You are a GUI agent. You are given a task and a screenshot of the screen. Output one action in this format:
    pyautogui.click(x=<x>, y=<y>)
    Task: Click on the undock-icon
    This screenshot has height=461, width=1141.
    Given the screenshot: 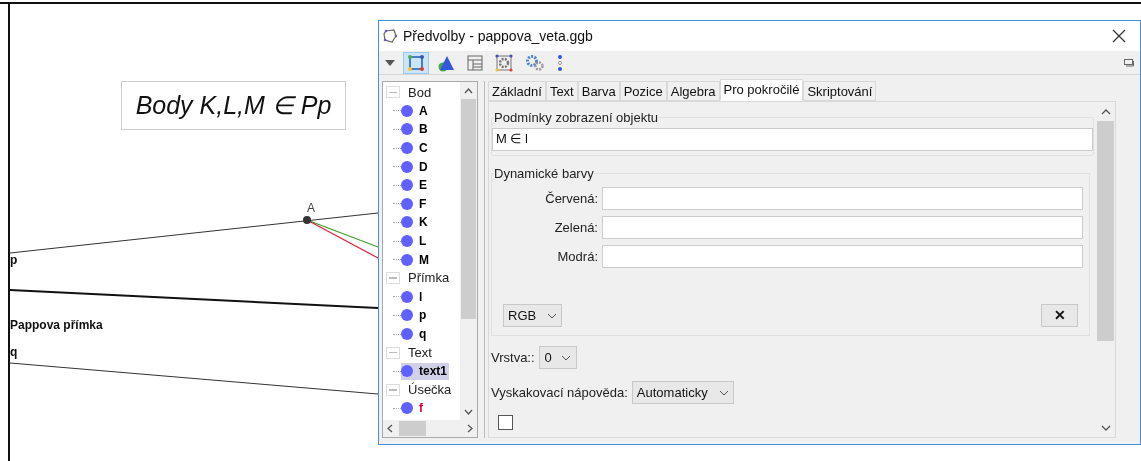 What is the action you would take?
    pyautogui.click(x=1129, y=62)
    